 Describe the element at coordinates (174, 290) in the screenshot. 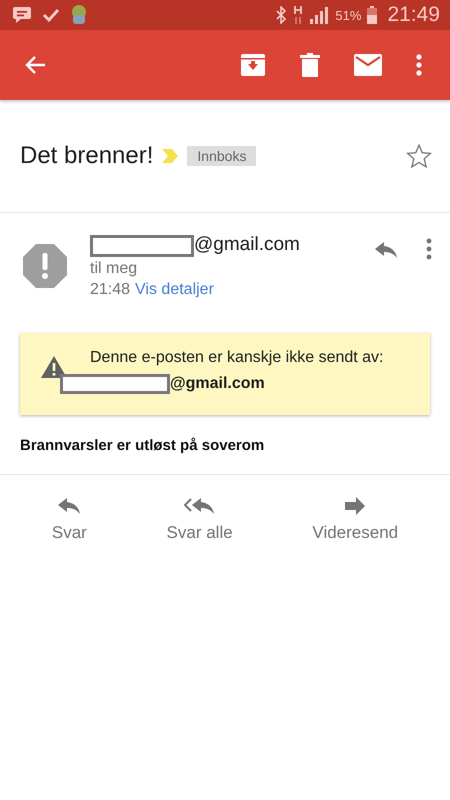

I see `details-link: Vis detaljer` at that location.